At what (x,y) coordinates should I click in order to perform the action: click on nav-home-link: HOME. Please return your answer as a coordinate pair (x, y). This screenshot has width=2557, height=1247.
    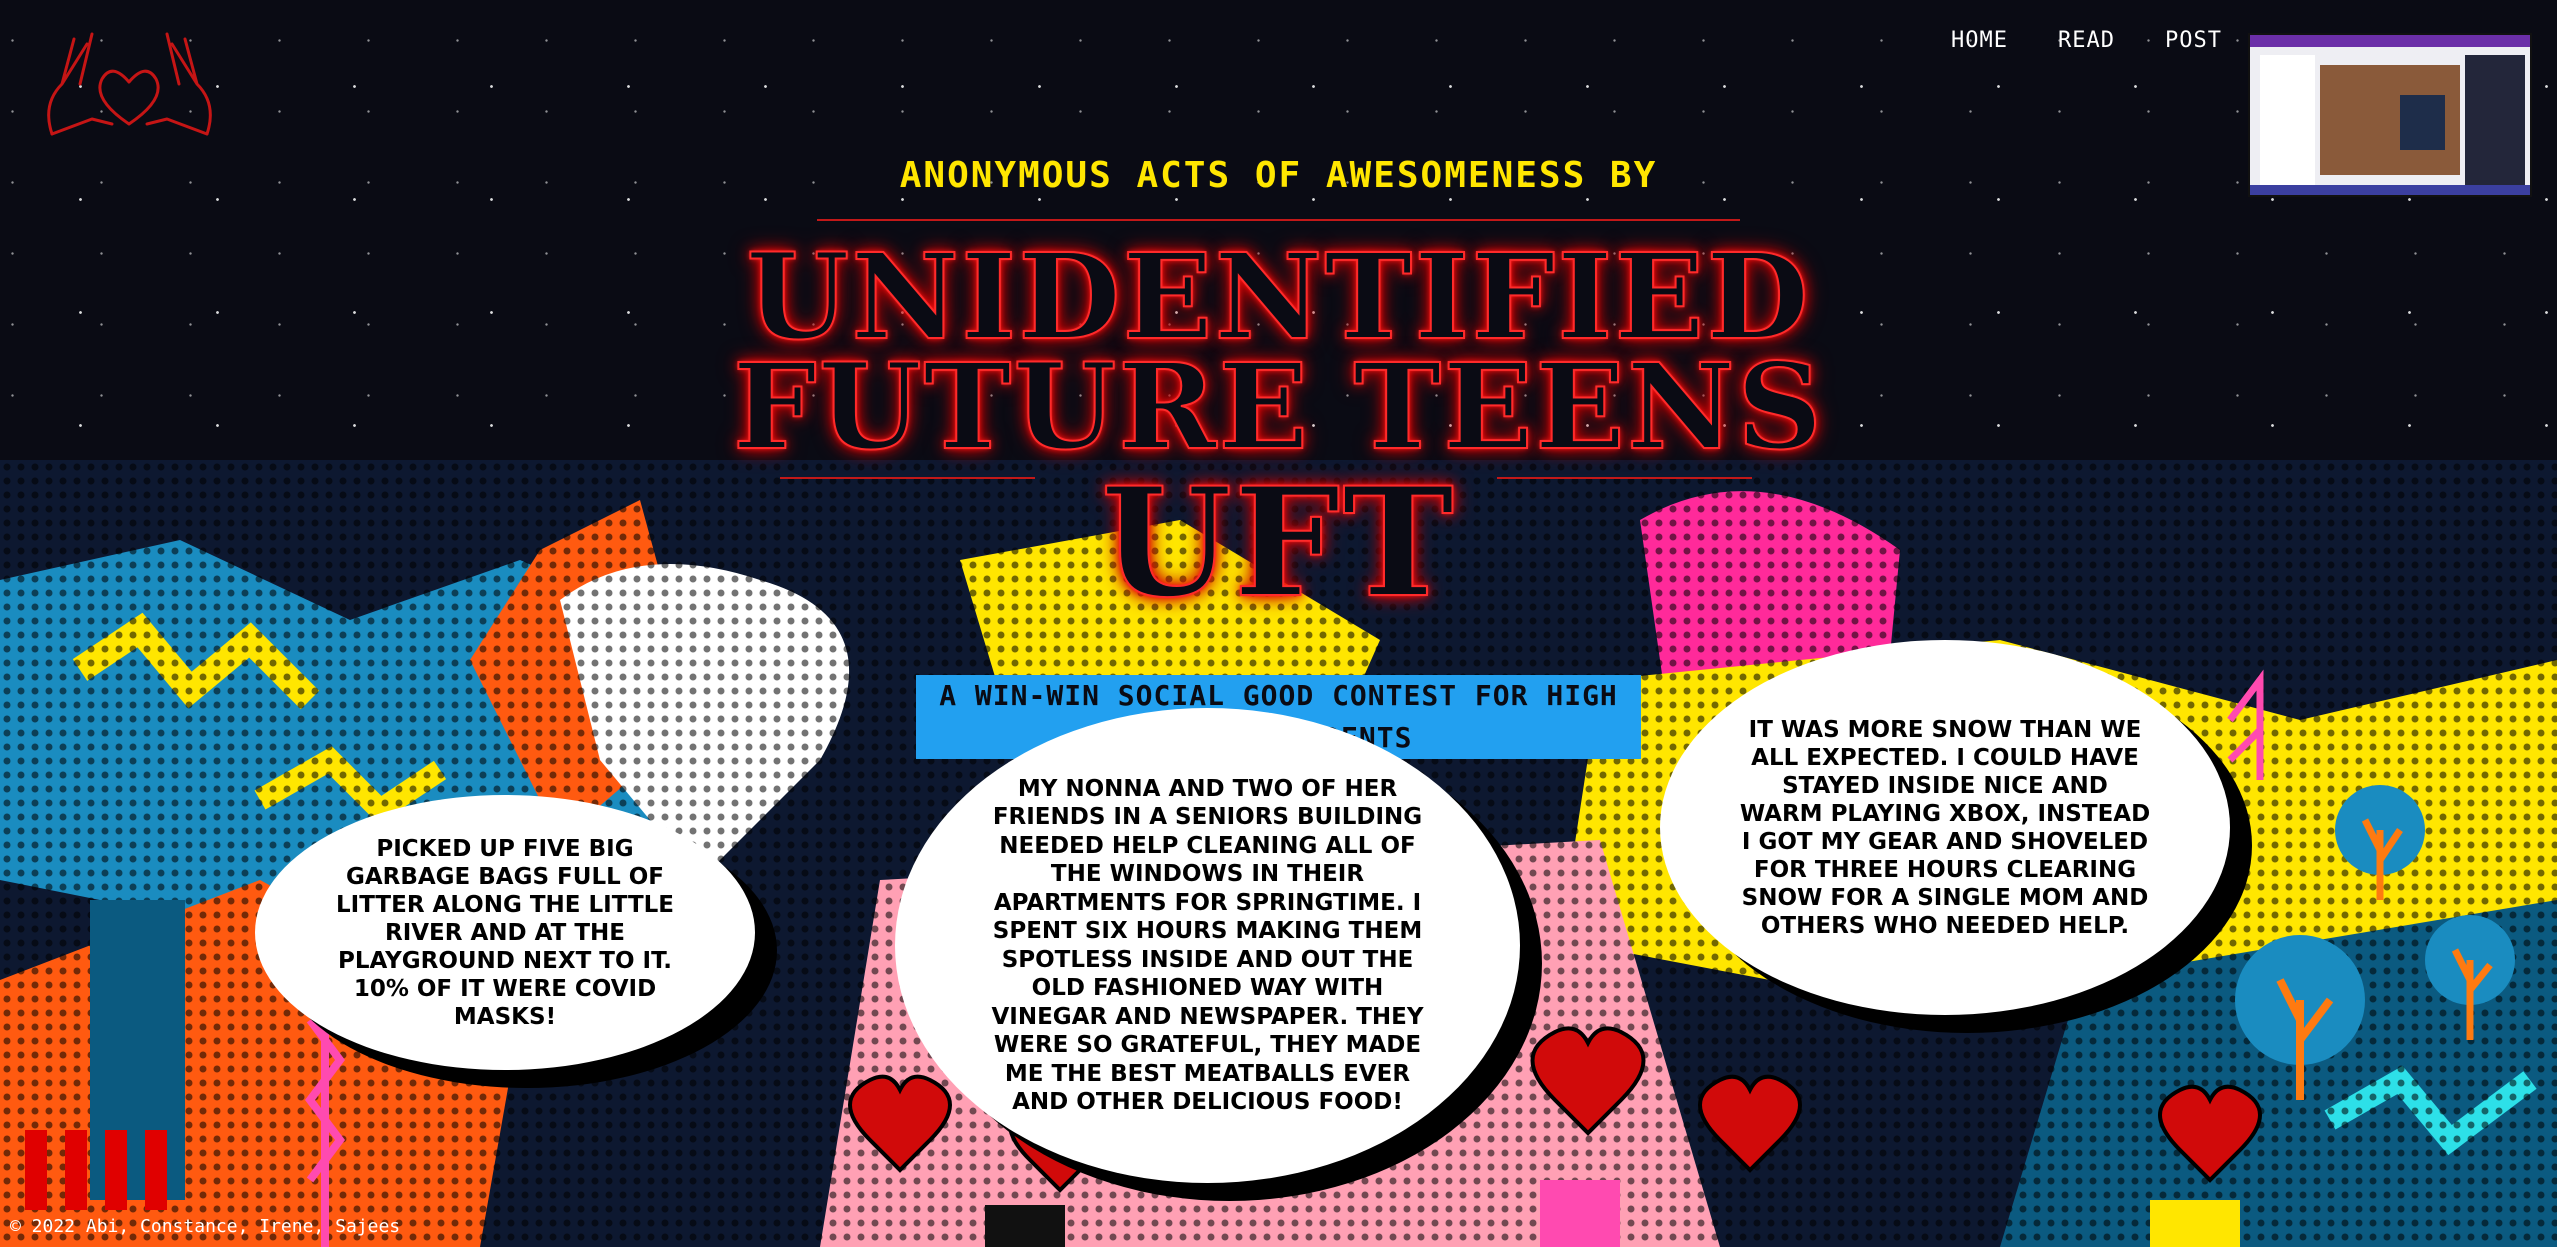
    Looking at the image, I should click on (1979, 40).